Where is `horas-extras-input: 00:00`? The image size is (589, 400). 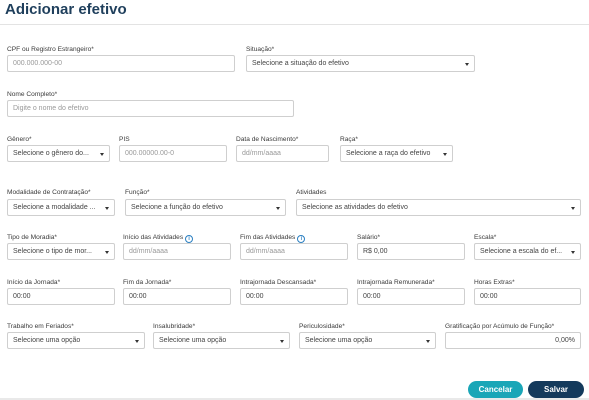
horas-extras-input: 00:00 is located at coordinates (527, 296).